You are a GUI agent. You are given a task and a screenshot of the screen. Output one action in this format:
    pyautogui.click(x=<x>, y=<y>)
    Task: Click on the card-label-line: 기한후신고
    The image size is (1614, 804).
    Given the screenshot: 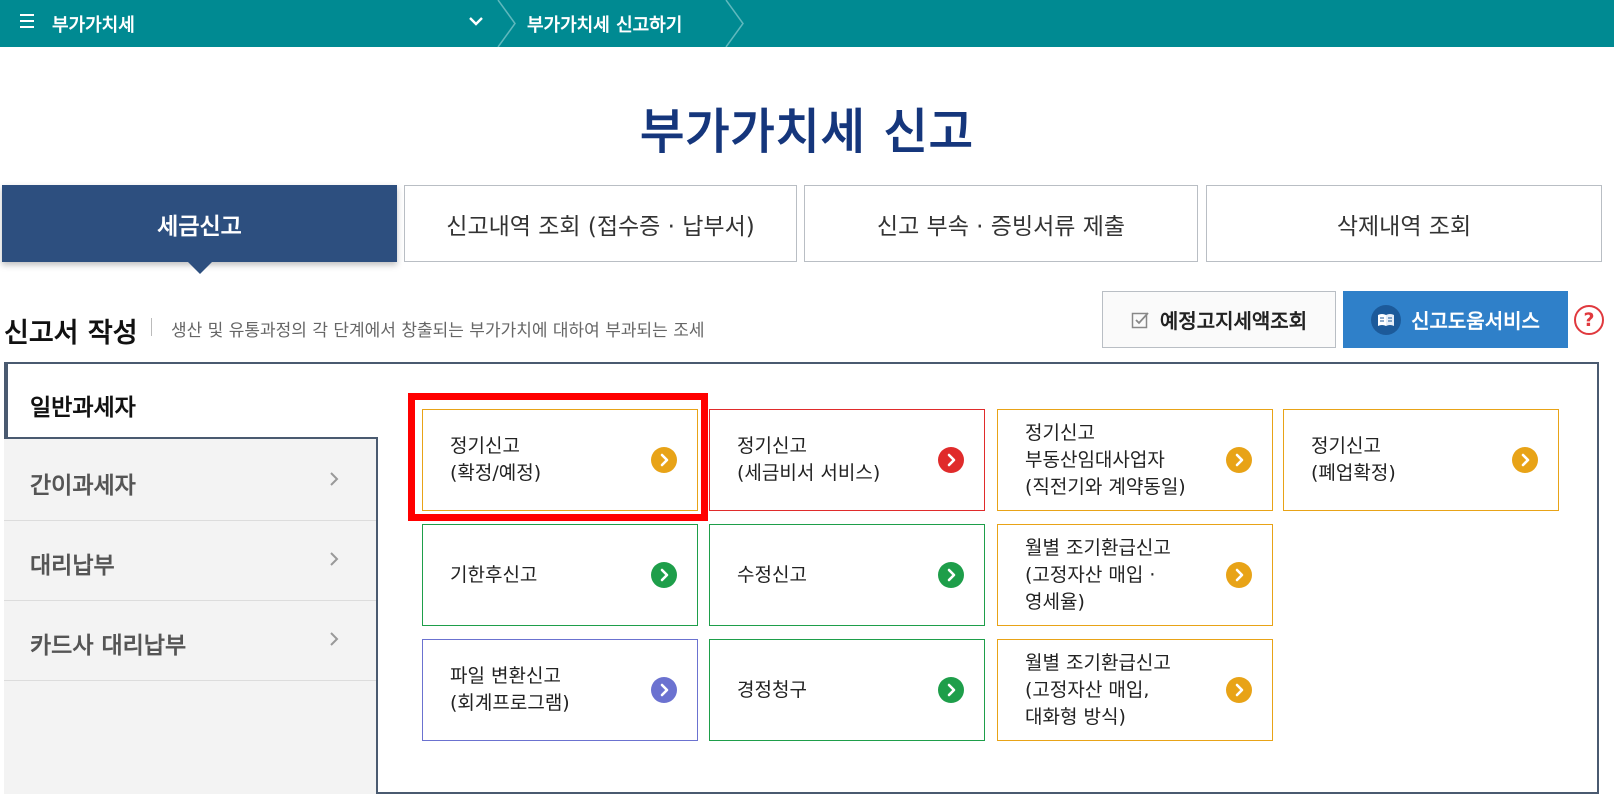 What is the action you would take?
    pyautogui.click(x=494, y=574)
    